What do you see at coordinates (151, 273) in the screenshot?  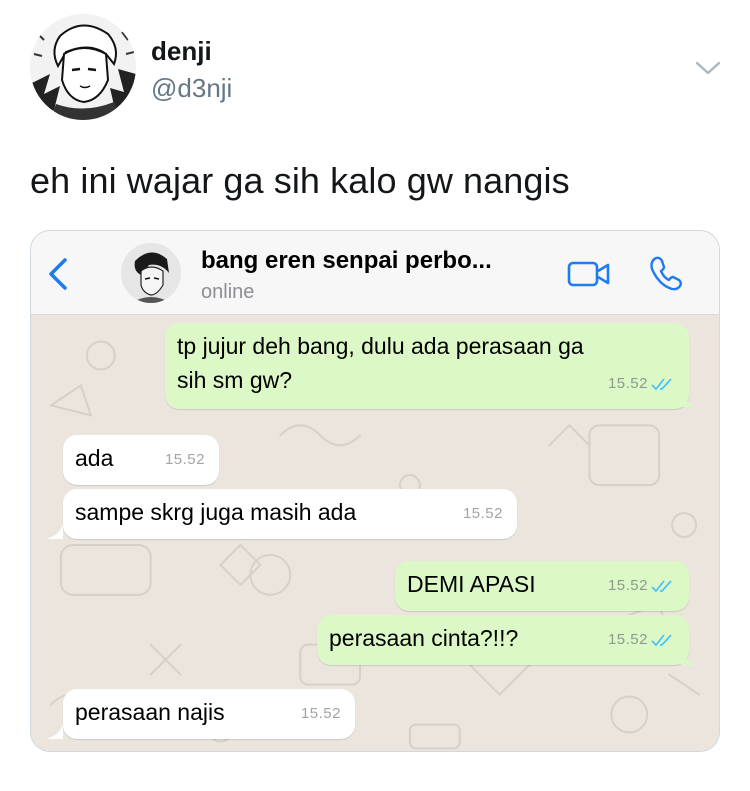 I see `contact-avatar-icon` at bounding box center [151, 273].